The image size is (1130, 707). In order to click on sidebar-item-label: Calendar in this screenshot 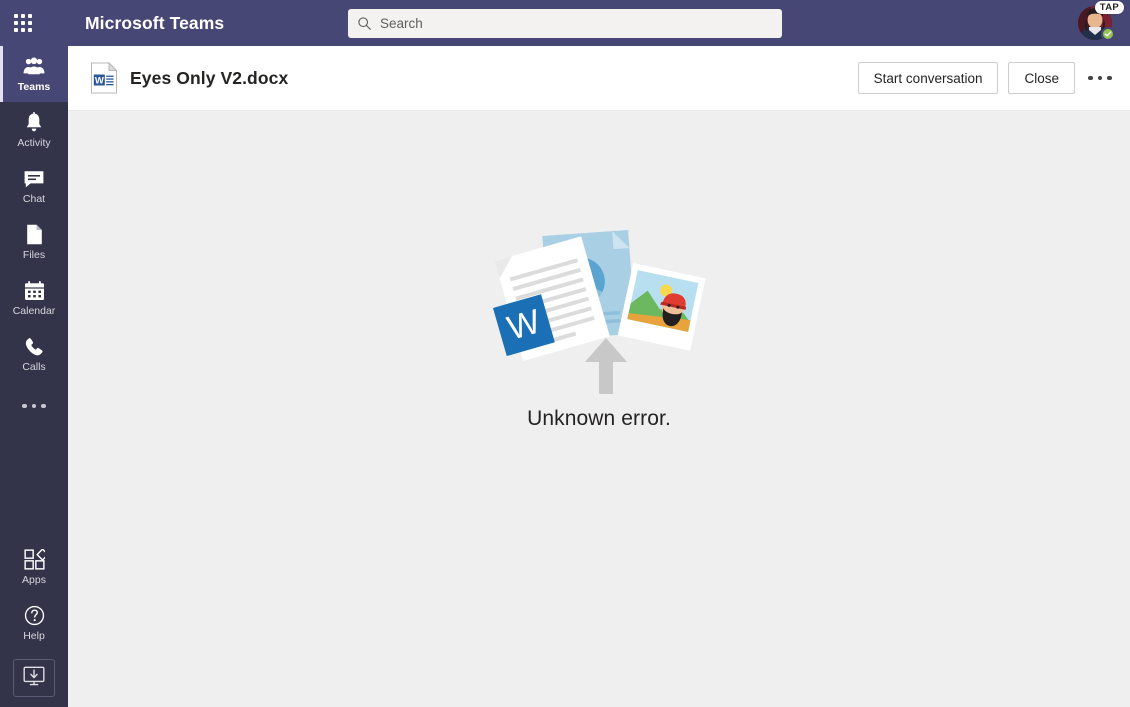, I will do `click(34, 310)`.